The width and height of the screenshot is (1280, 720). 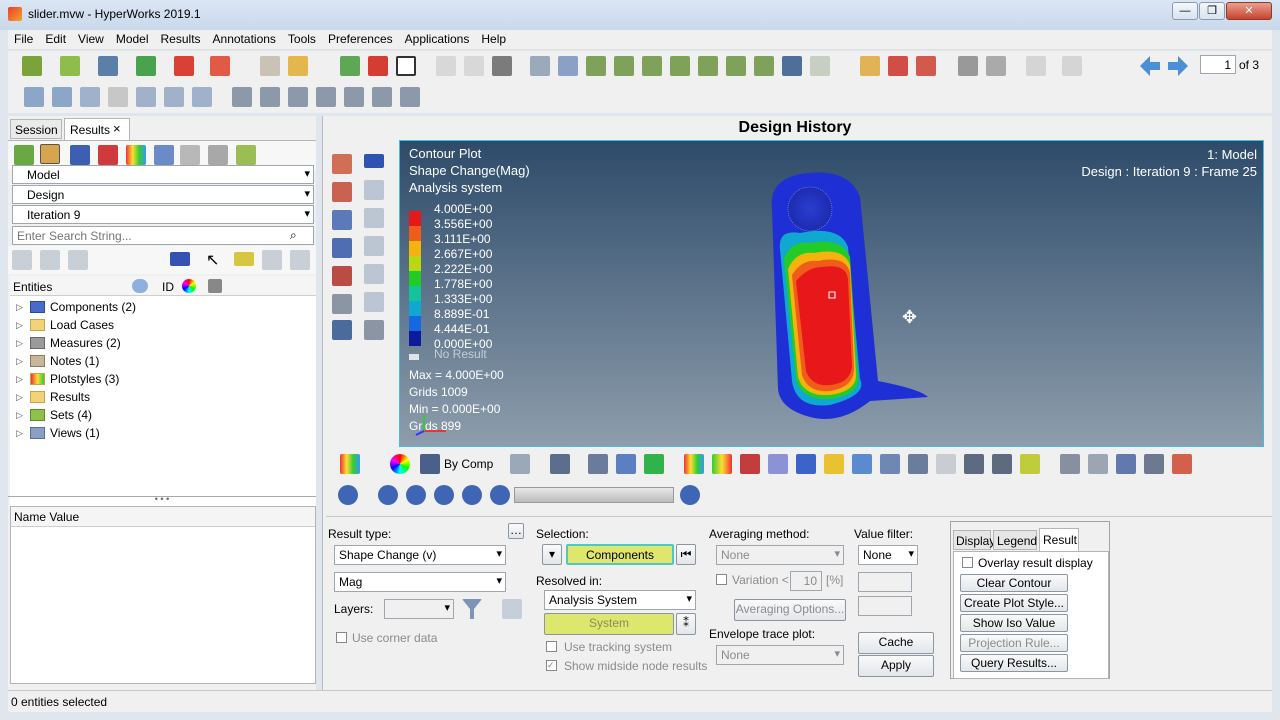 What do you see at coordinates (378, 66) in the screenshot?
I see `delete-page-icon` at bounding box center [378, 66].